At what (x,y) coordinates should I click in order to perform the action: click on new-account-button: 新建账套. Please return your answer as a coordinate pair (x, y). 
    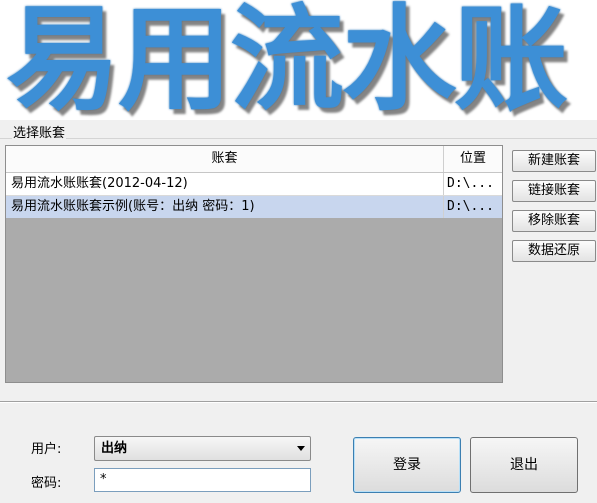
    Looking at the image, I should click on (554, 161).